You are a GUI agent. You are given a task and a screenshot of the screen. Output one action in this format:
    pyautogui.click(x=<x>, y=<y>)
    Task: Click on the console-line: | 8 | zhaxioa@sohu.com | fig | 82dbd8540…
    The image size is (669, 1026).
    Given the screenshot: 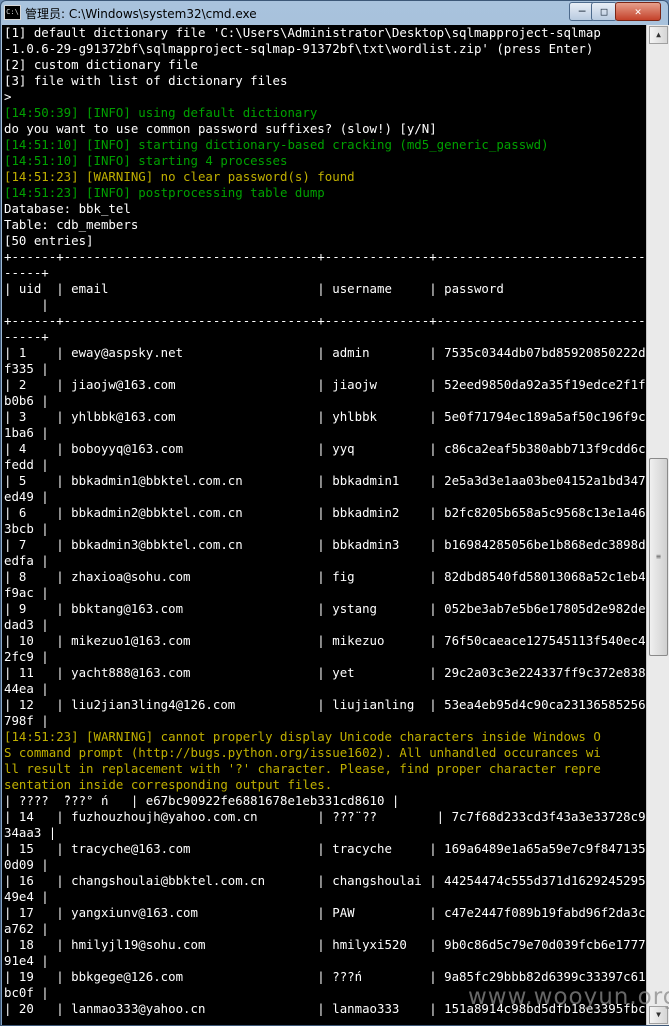 What is the action you would take?
    pyautogui.click(x=325, y=576)
    